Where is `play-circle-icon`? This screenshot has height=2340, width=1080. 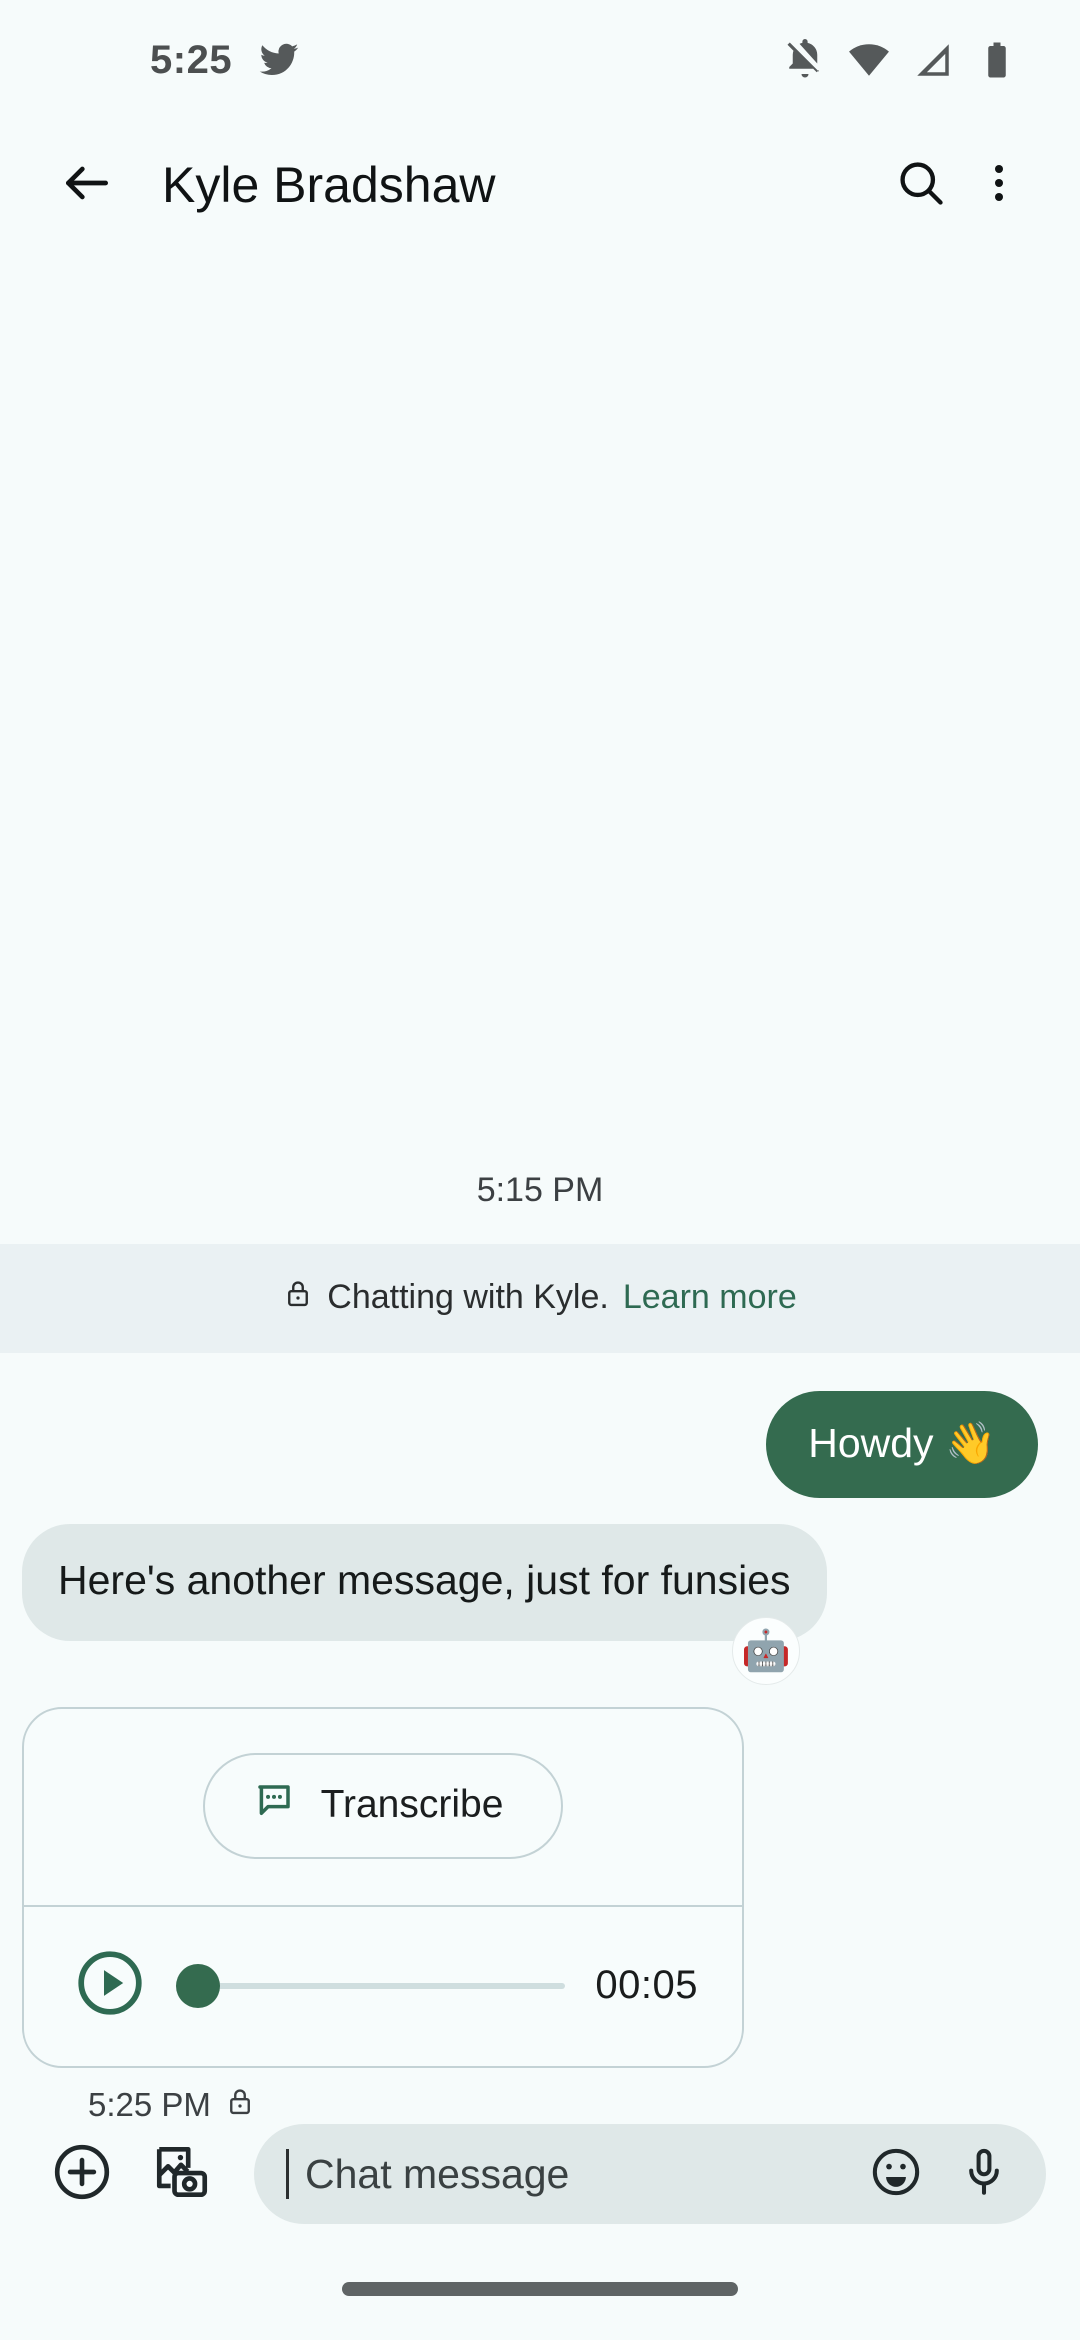
play-circle-icon is located at coordinates (110, 1985).